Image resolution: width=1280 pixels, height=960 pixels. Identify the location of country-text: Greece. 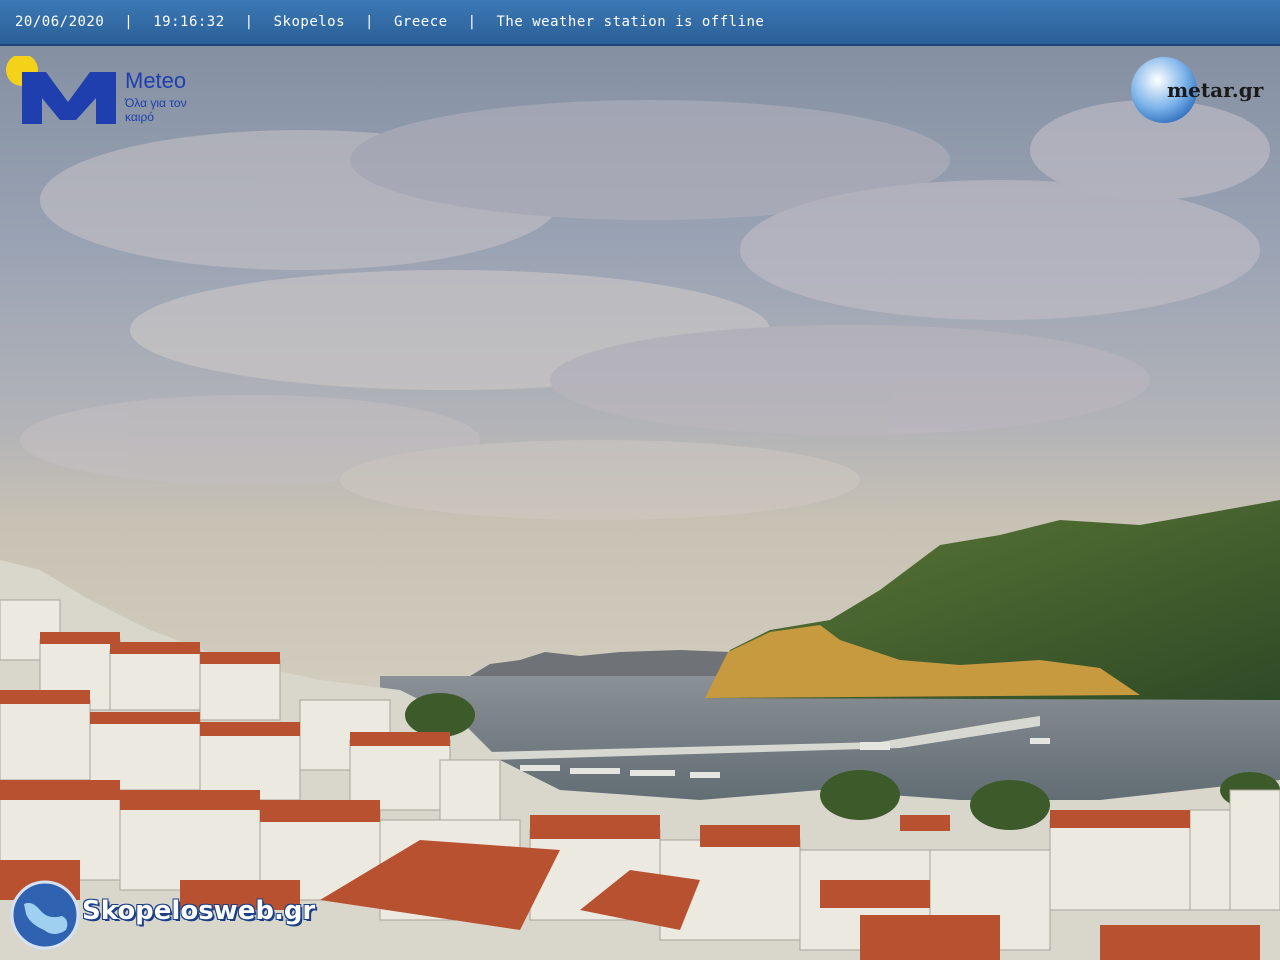
(420, 22).